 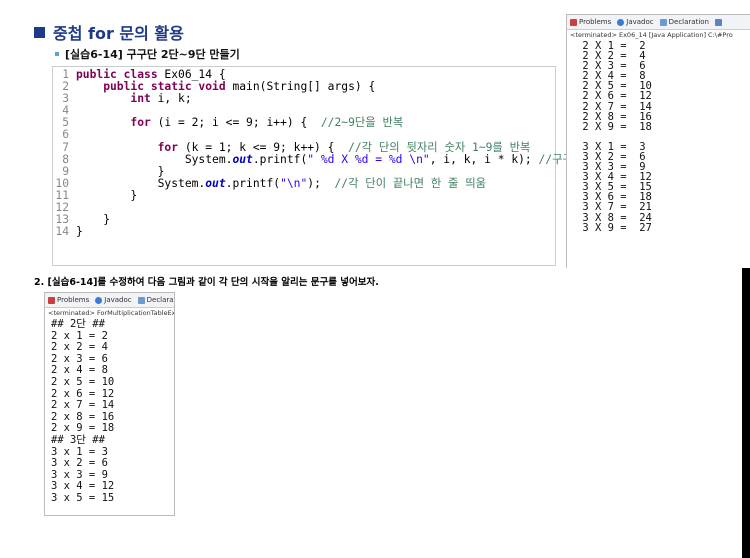 I want to click on slide-subtitle-text: [실습6-14] 구구단 2단~9단 만들기, so click(x=152, y=54).